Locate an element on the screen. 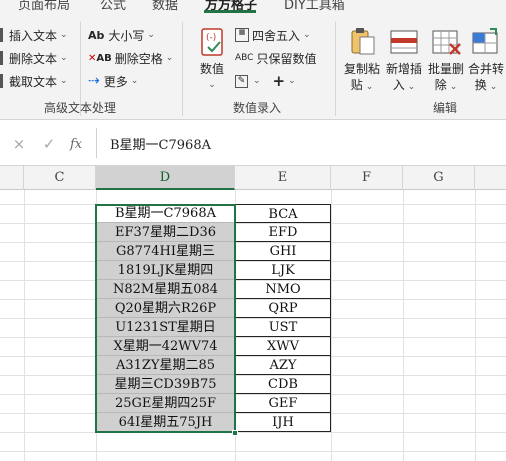 The width and height of the screenshot is (506, 461). column-header-b is located at coordinates (12, 178).